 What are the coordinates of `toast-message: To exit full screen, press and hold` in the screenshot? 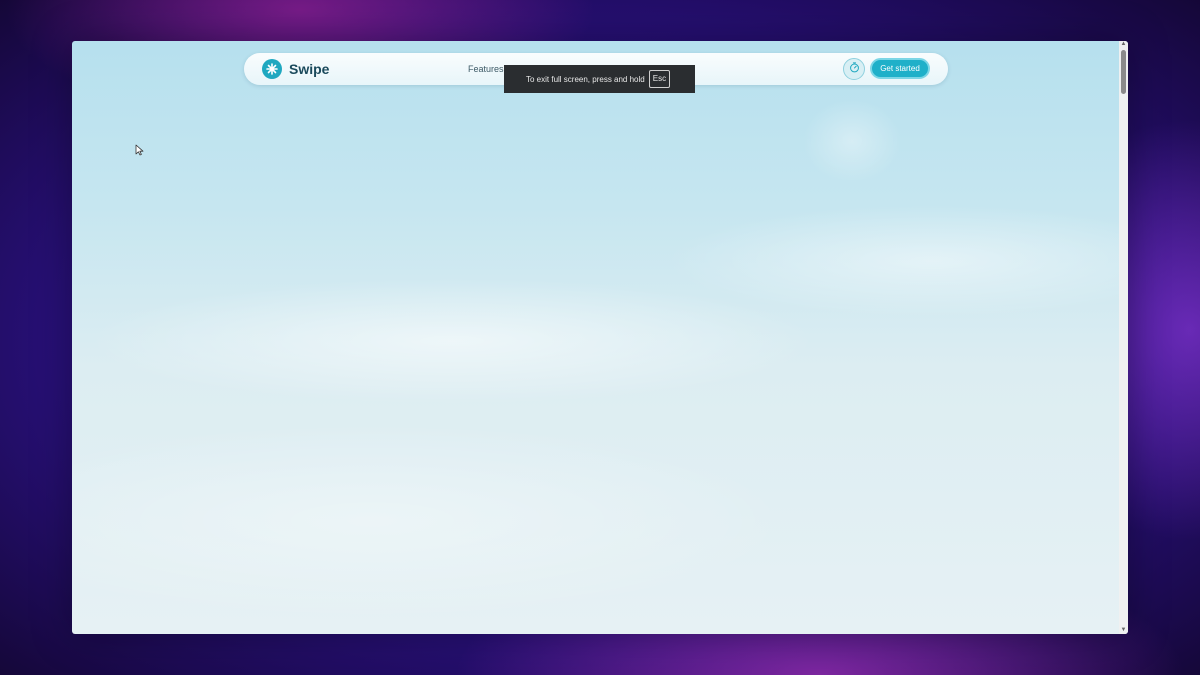 It's located at (585, 79).